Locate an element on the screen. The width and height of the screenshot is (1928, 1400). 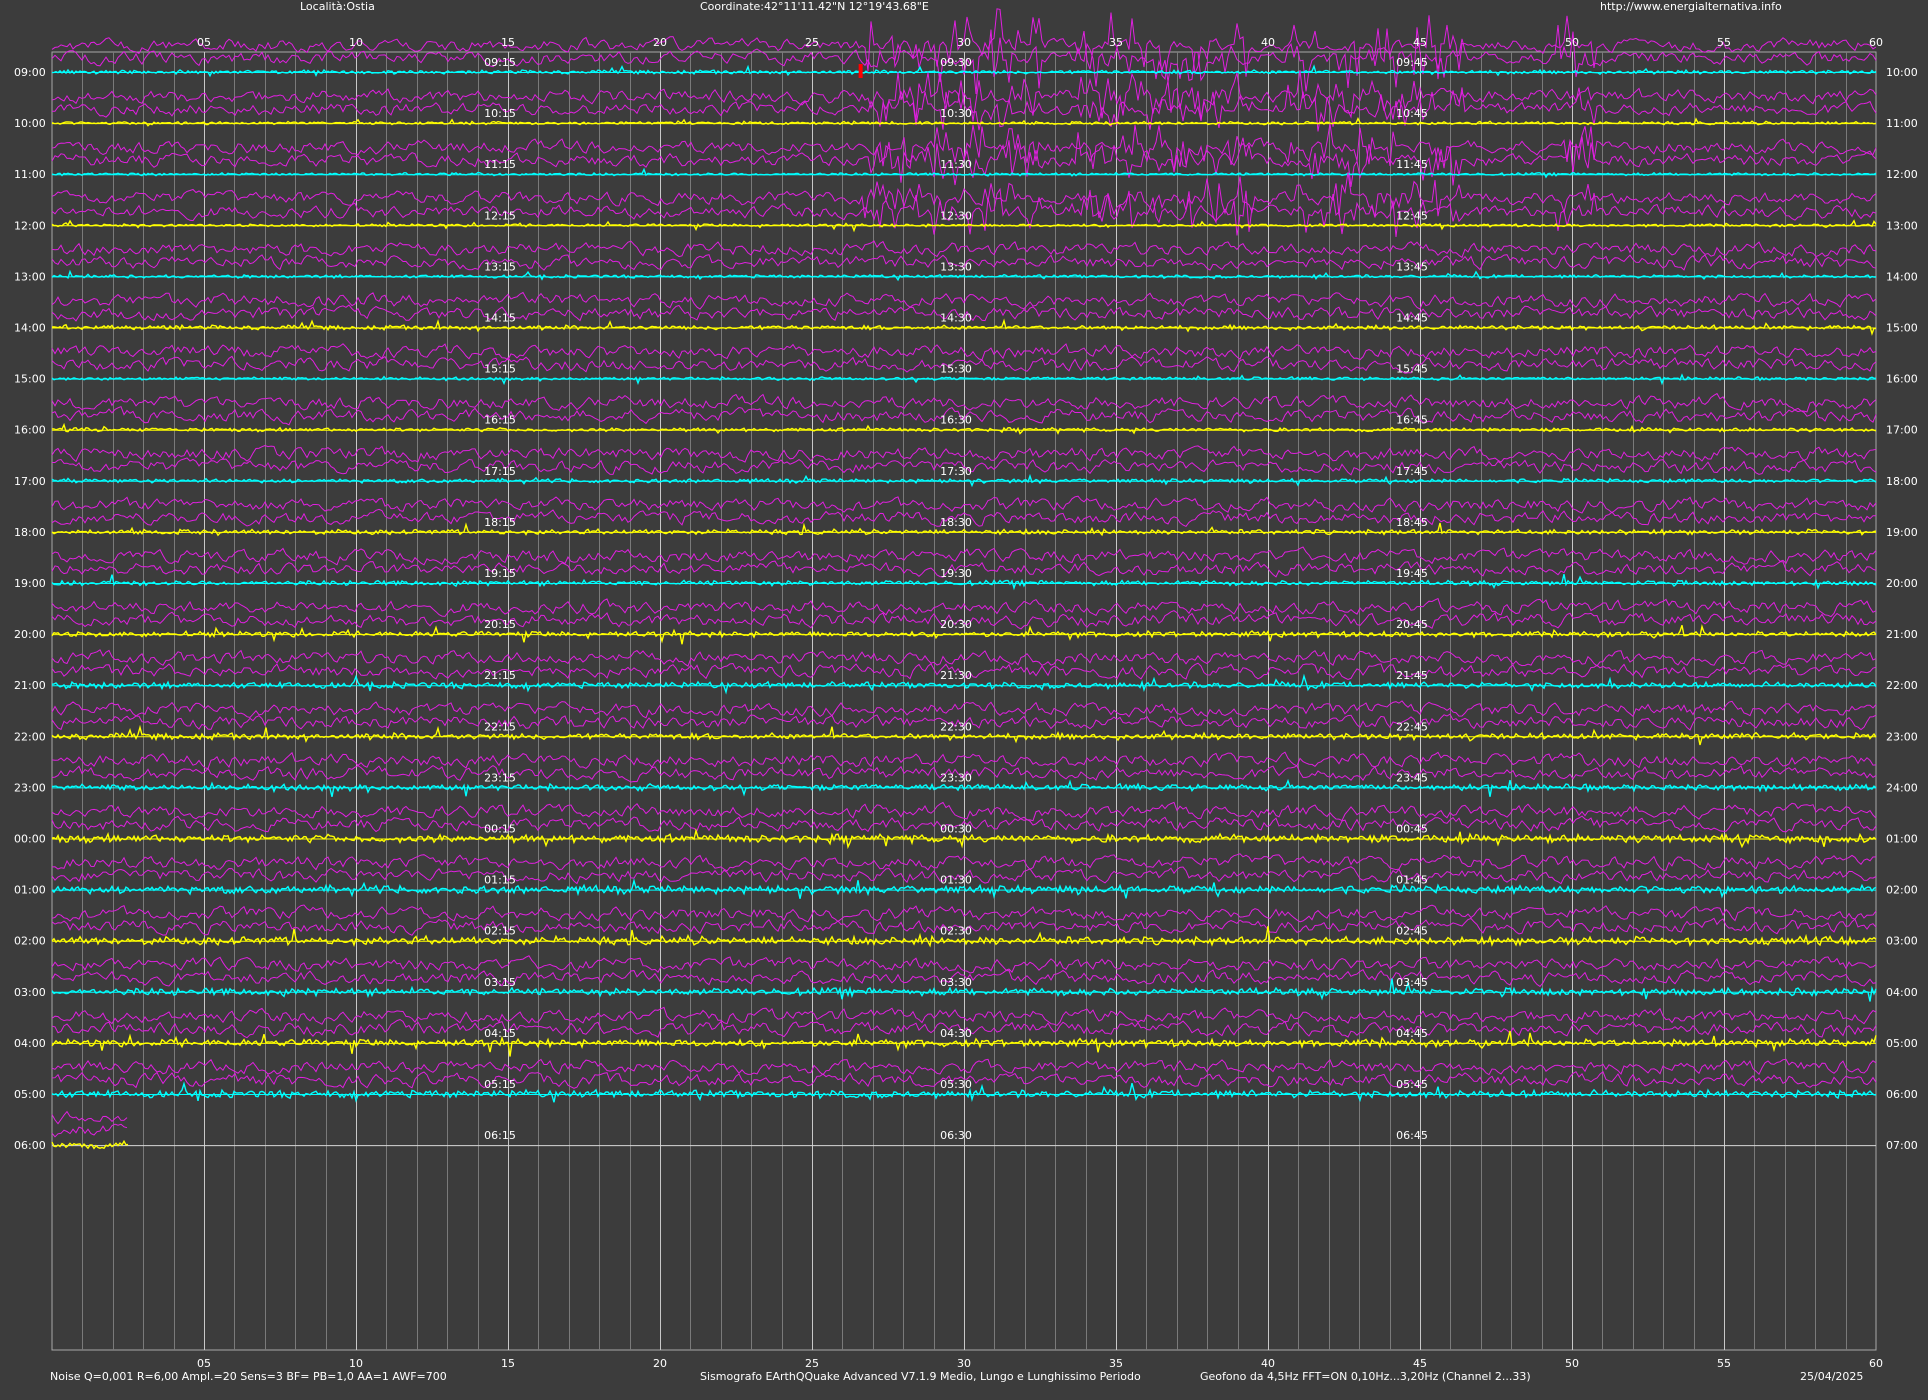
right-hour-label: 14:00 is located at coordinates (1902, 276).